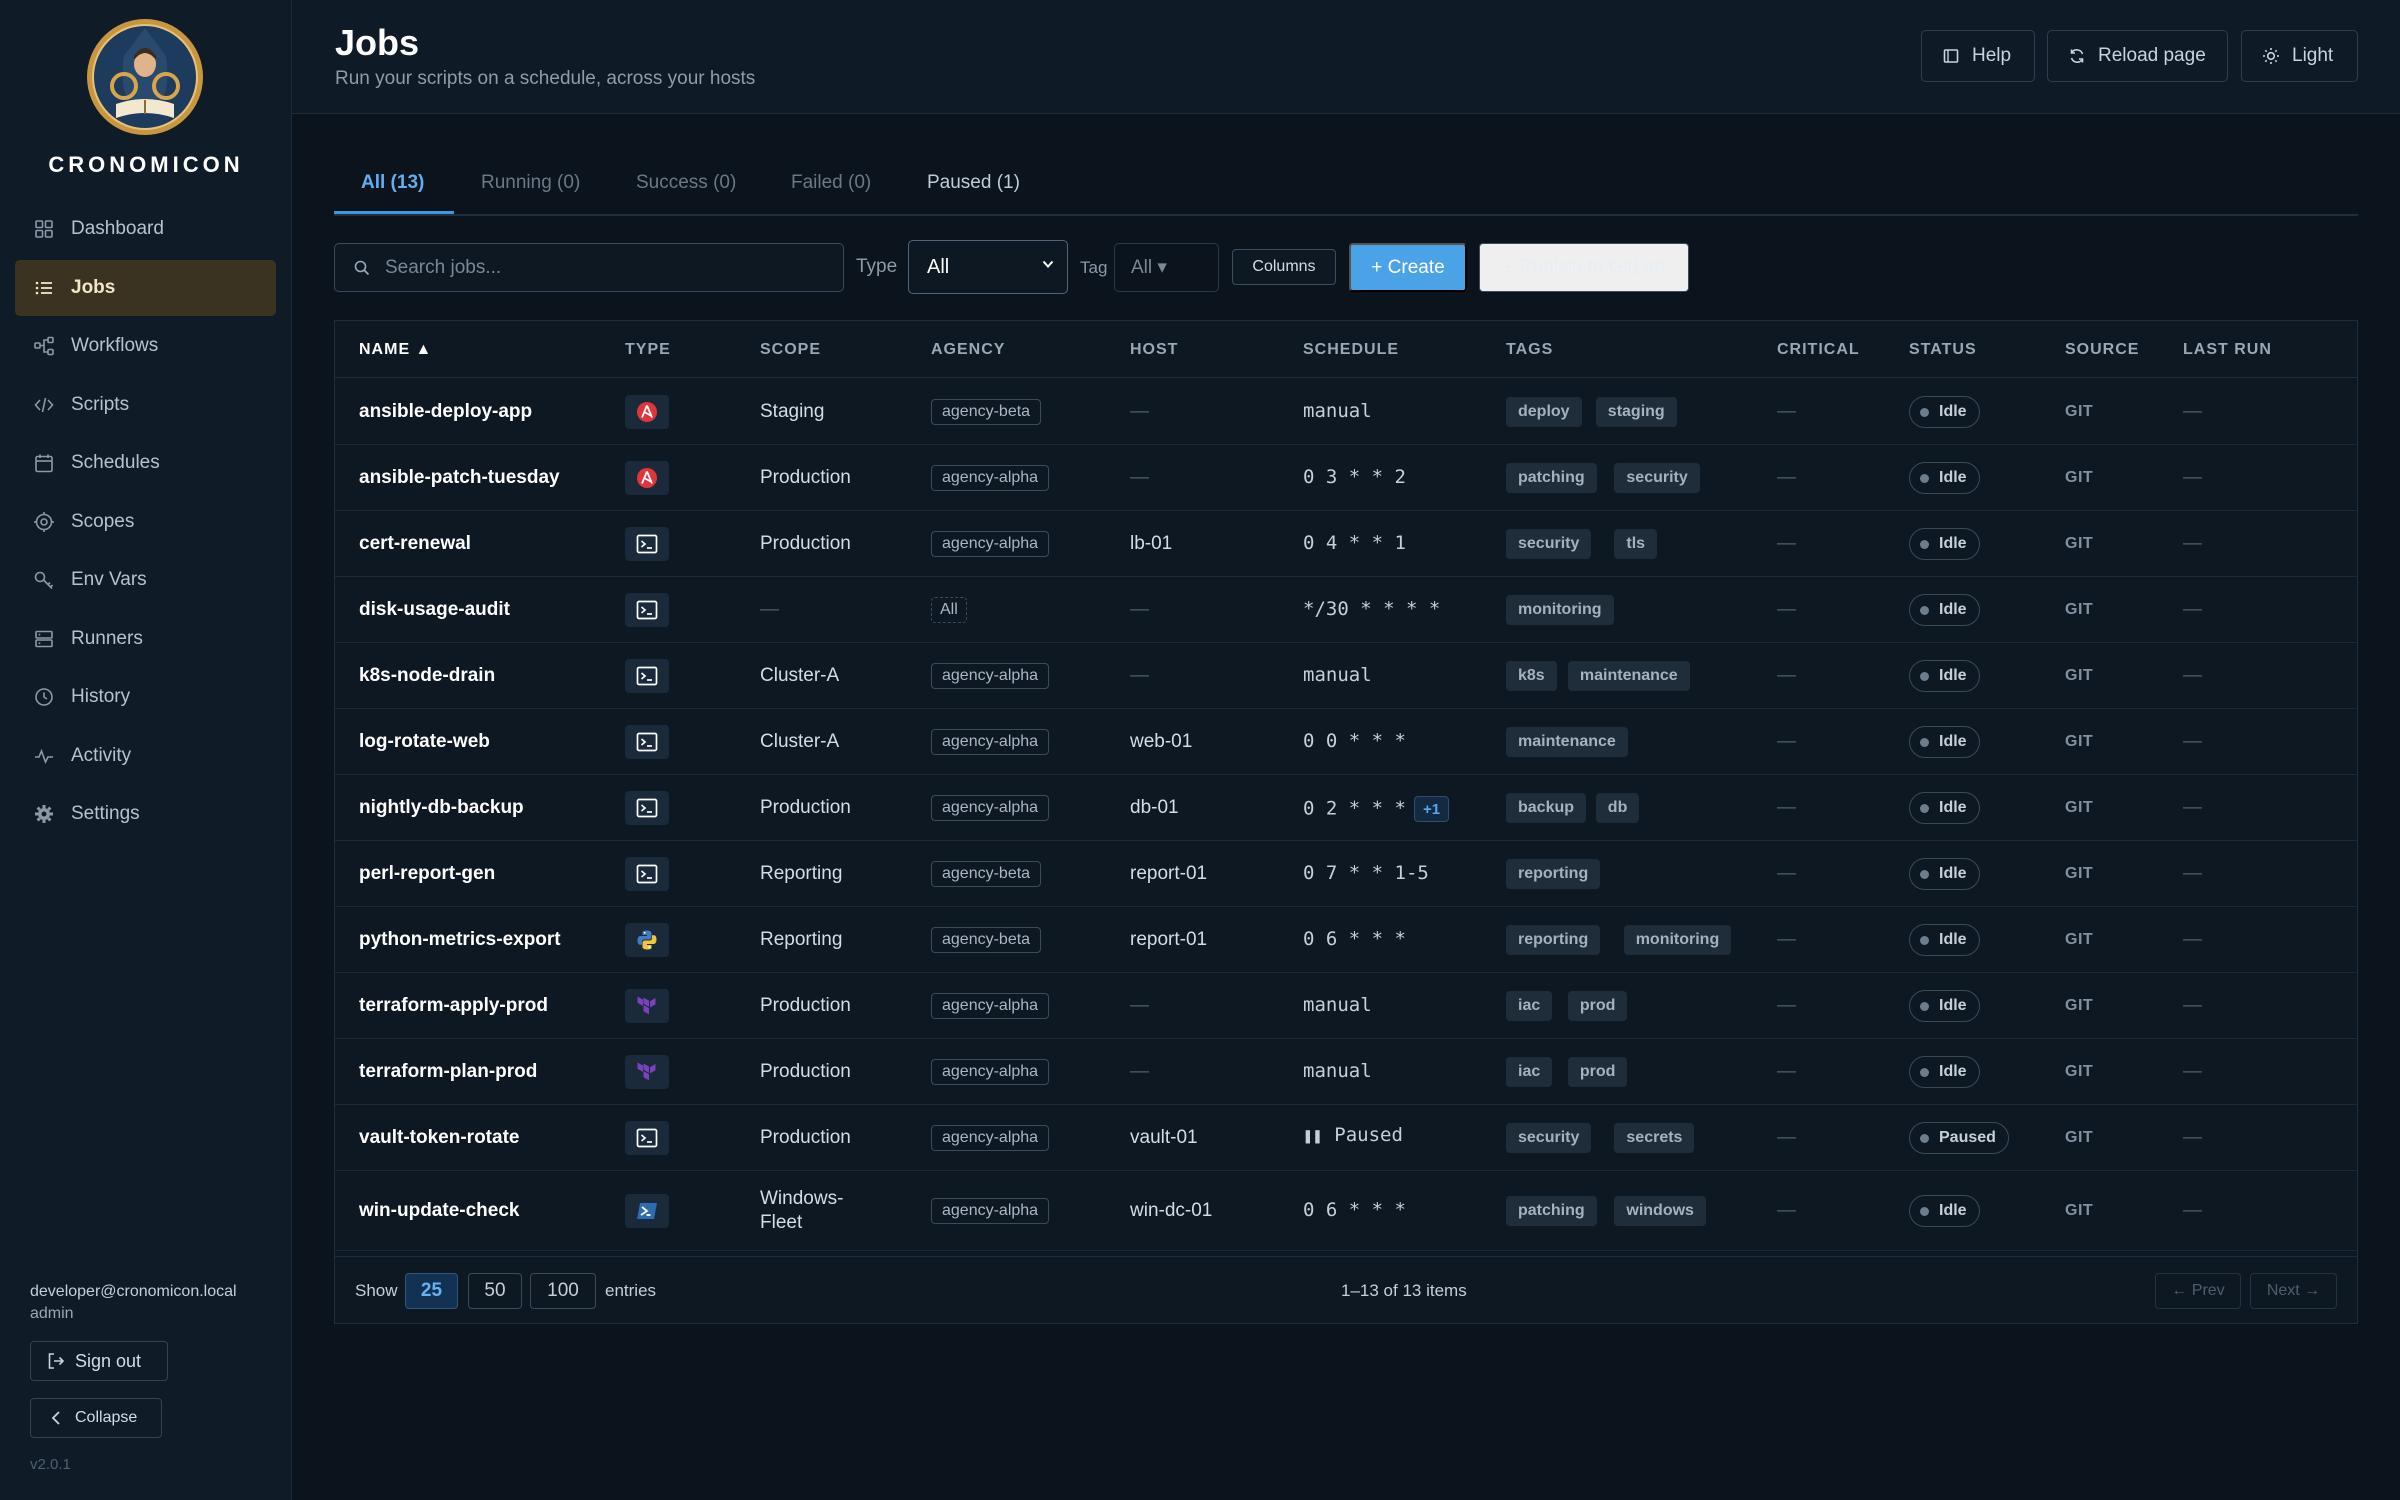 The height and width of the screenshot is (1500, 2400). I want to click on job-name: cert-renewal, so click(415, 544).